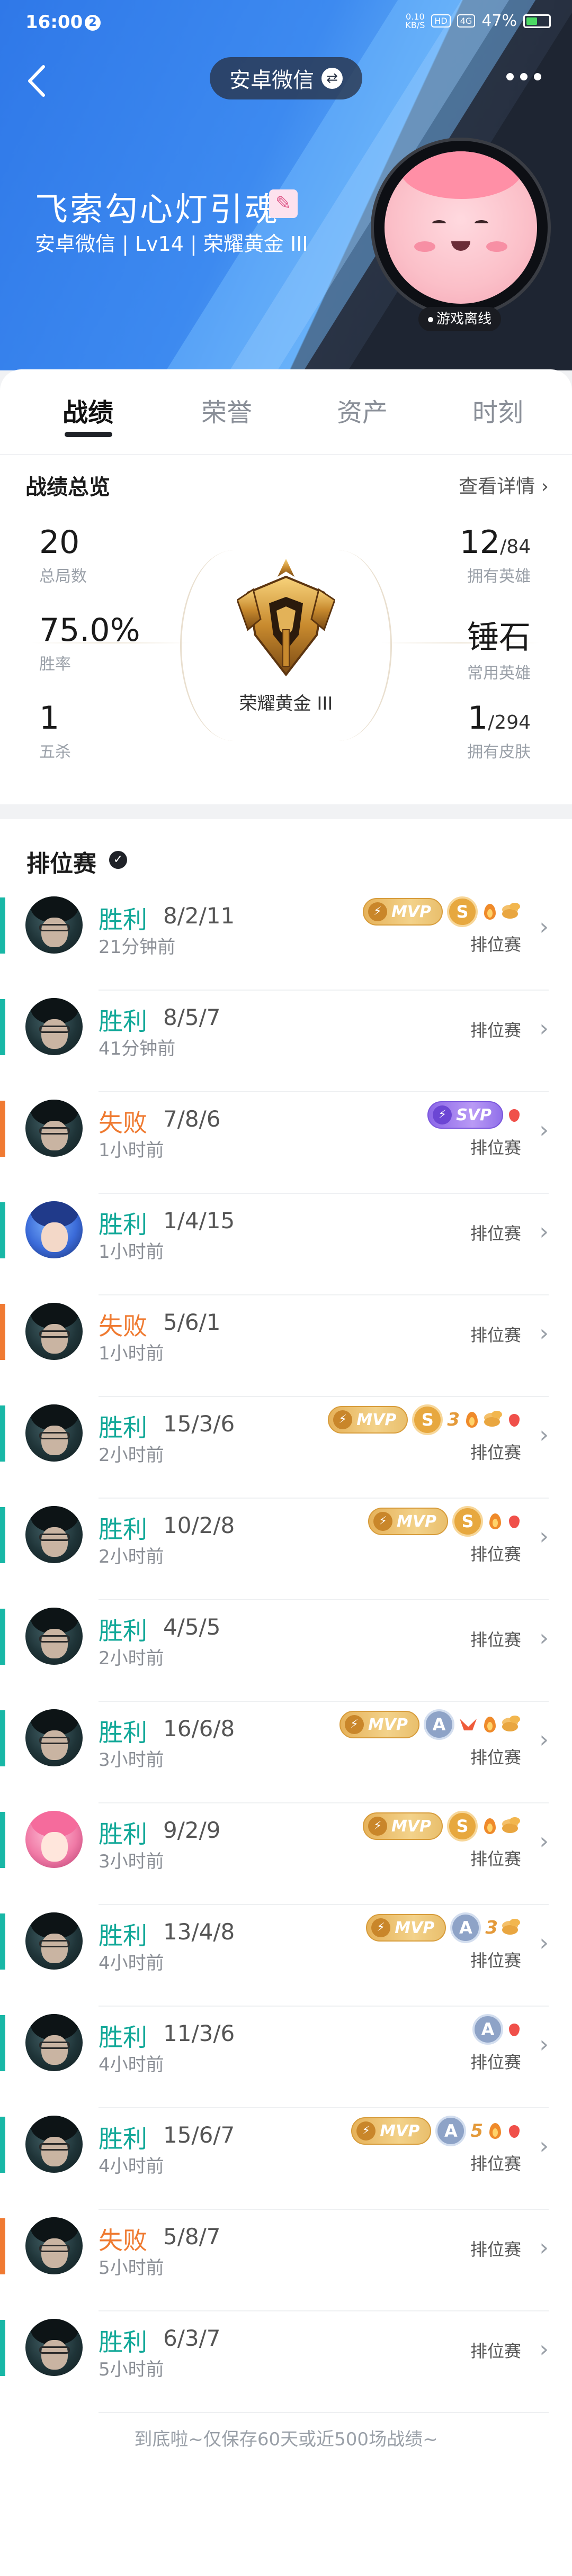 The image size is (572, 2576). I want to click on match-kda: 9/2/9, so click(192, 1830).